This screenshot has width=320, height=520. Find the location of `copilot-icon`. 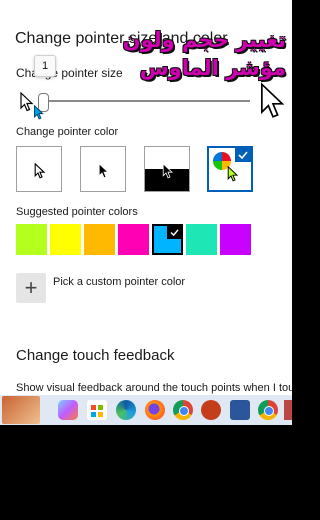

copilot-icon is located at coordinates (68, 410).